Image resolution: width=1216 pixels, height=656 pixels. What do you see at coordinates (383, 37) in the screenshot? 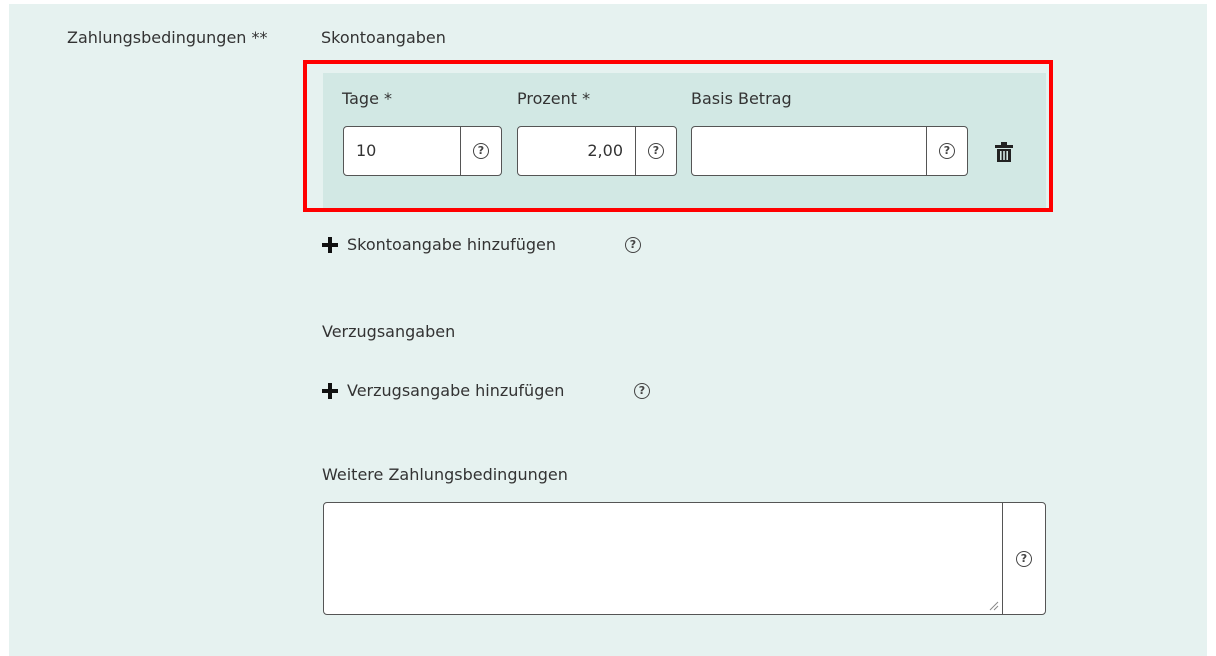
I see `skonto-heading: Skontoangaben` at bounding box center [383, 37].